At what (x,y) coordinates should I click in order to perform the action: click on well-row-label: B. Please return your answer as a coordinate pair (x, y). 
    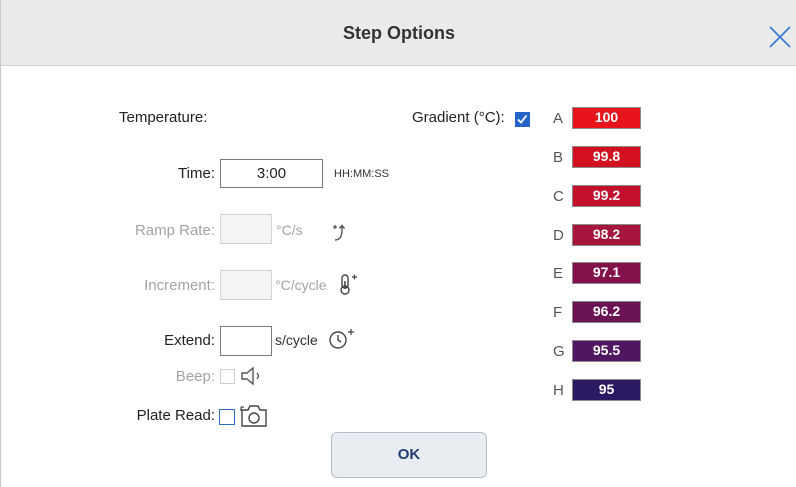
    Looking at the image, I should click on (558, 157).